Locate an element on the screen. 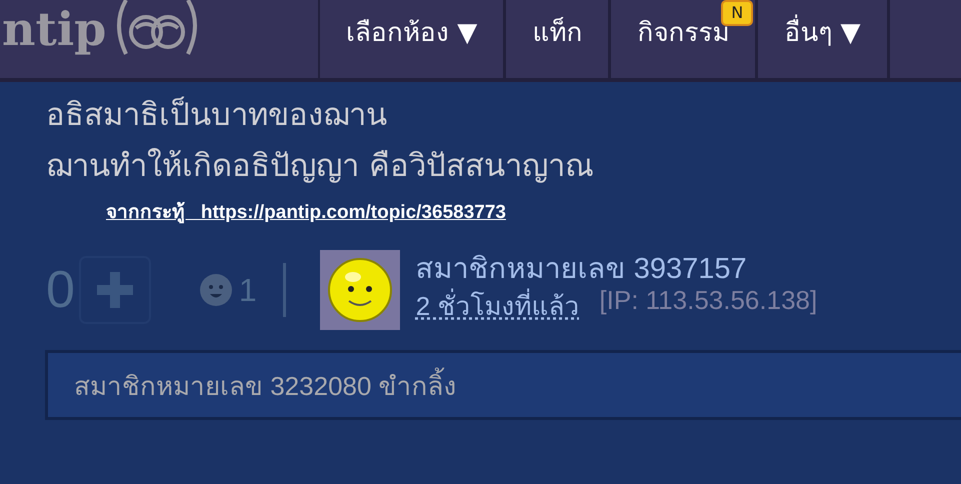 The height and width of the screenshot is (484, 961). face-icon is located at coordinates (215, 290).